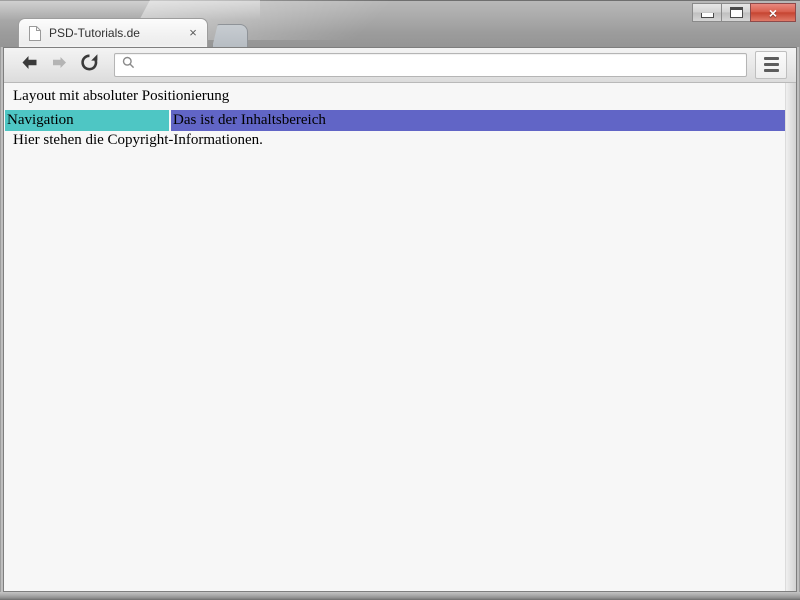  I want to click on reload-icon, so click(89, 65).